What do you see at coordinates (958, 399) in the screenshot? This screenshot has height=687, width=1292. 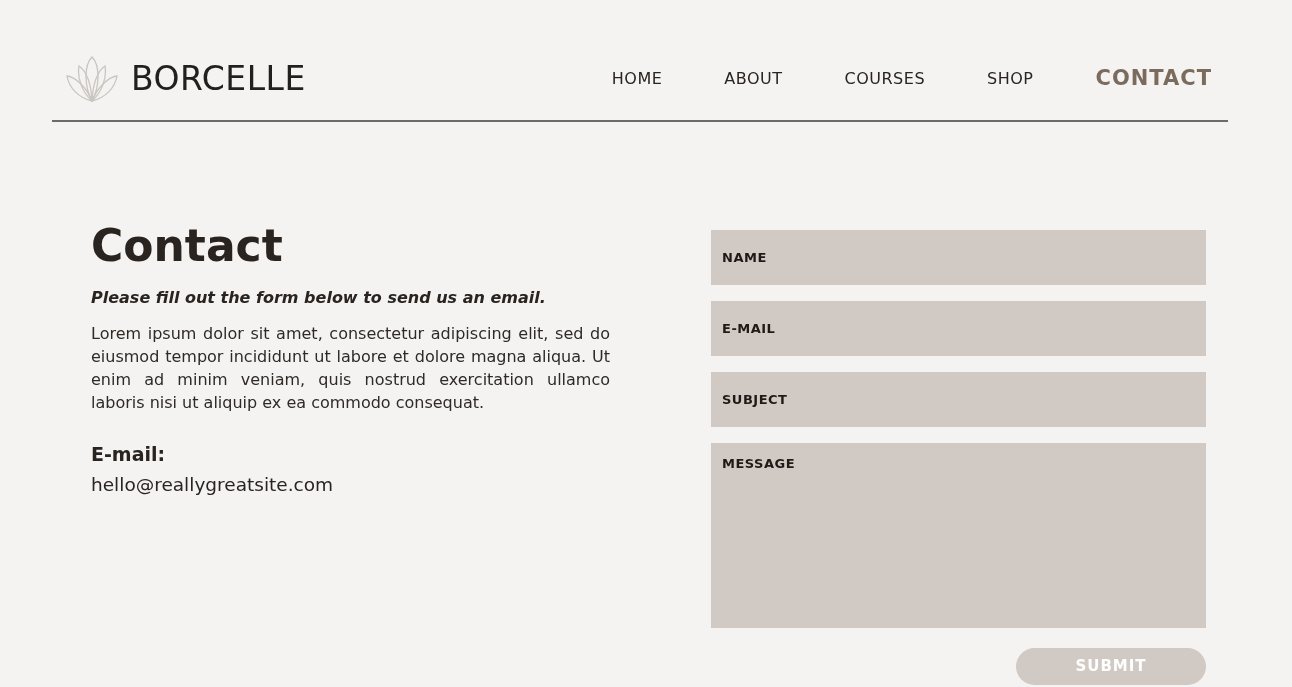 I see `text-field: SUBJECT` at bounding box center [958, 399].